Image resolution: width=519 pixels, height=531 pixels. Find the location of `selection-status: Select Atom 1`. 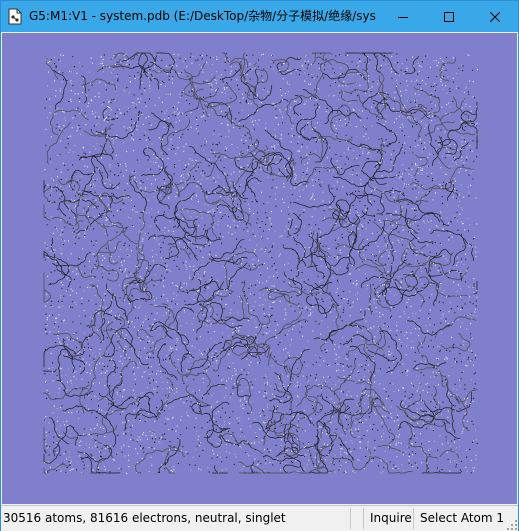

selection-status: Select Atom 1 is located at coordinates (465, 518).